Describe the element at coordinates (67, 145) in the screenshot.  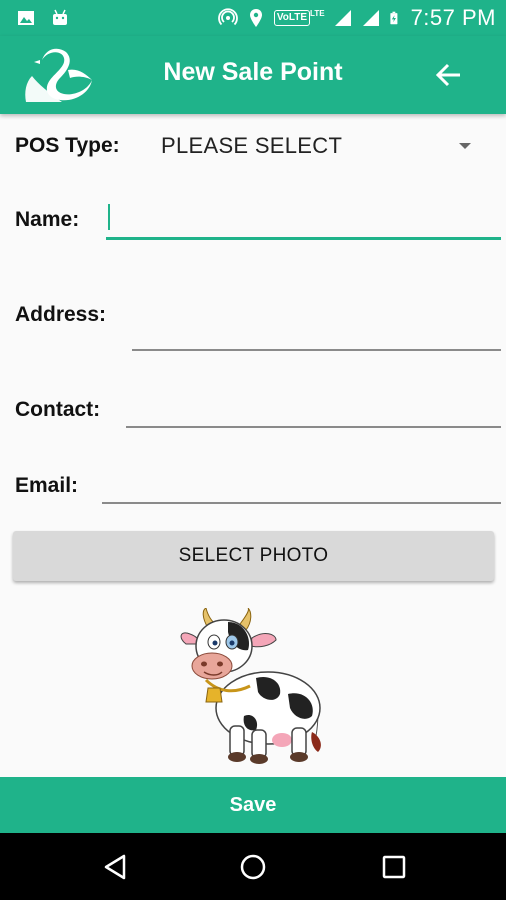
I see `pos-type-label: POS Type:` at that location.